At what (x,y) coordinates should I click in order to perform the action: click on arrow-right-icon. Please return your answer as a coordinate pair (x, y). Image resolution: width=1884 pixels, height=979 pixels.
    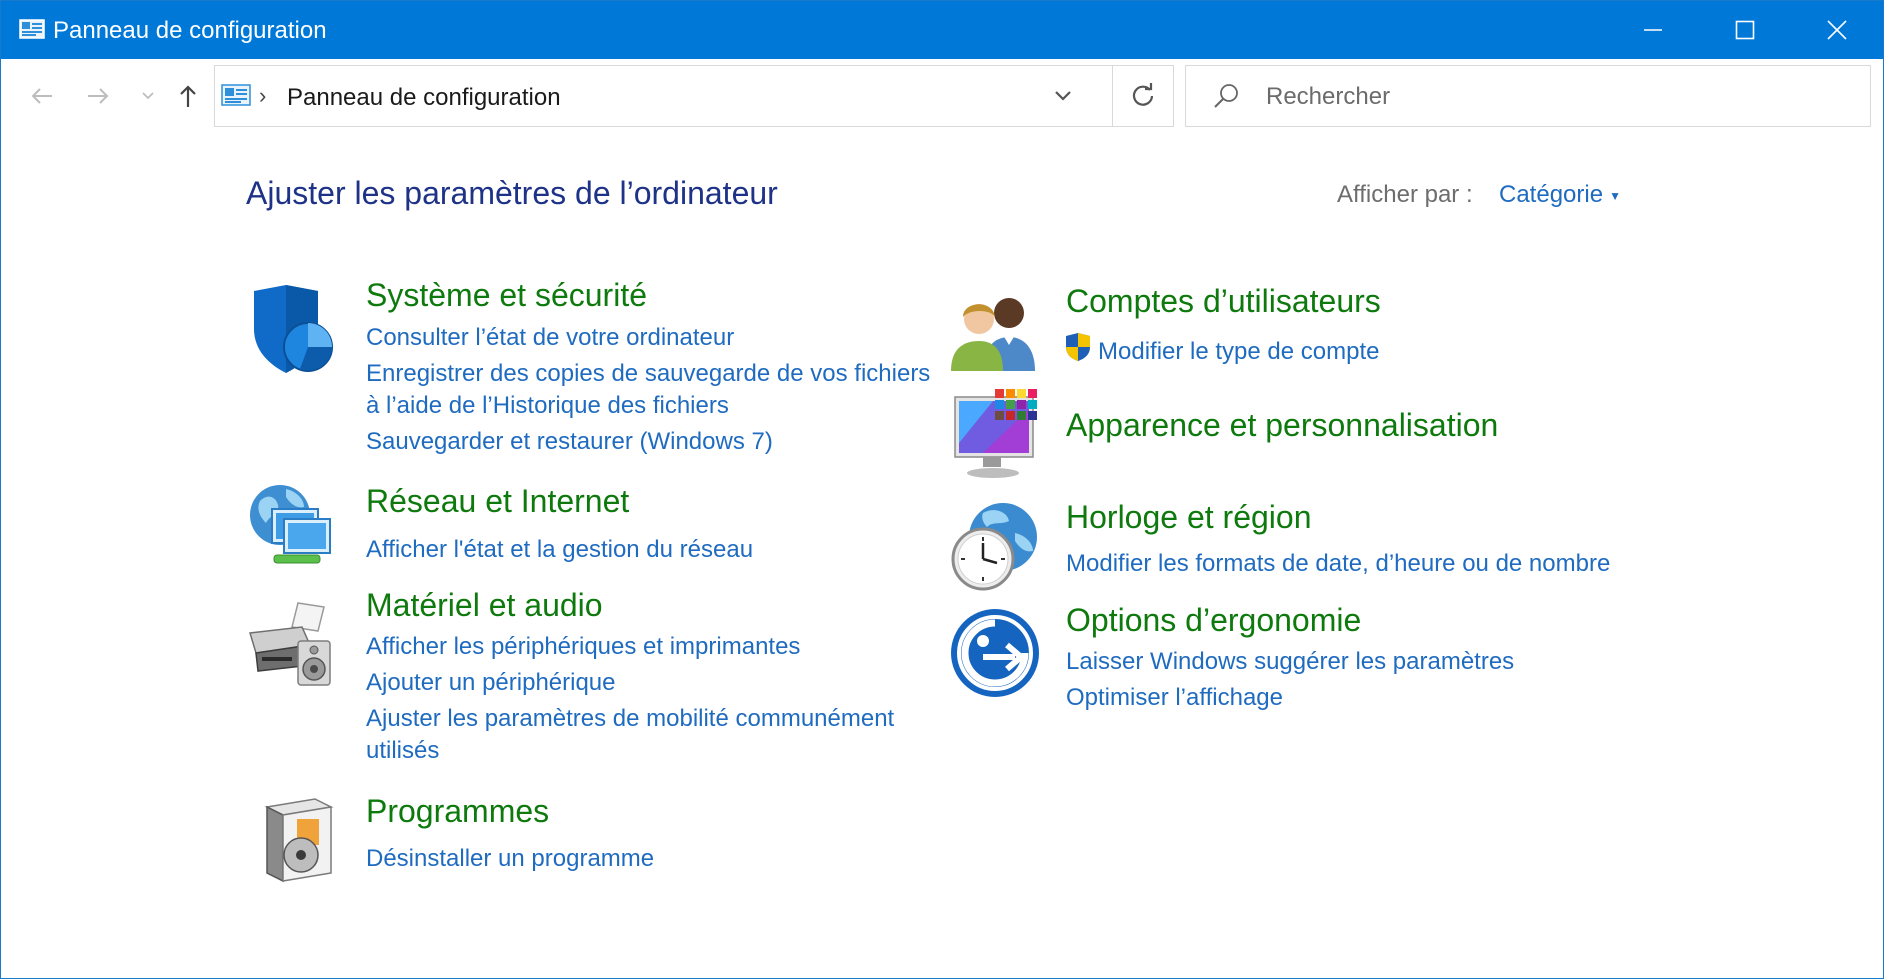
    Looking at the image, I should click on (98, 96).